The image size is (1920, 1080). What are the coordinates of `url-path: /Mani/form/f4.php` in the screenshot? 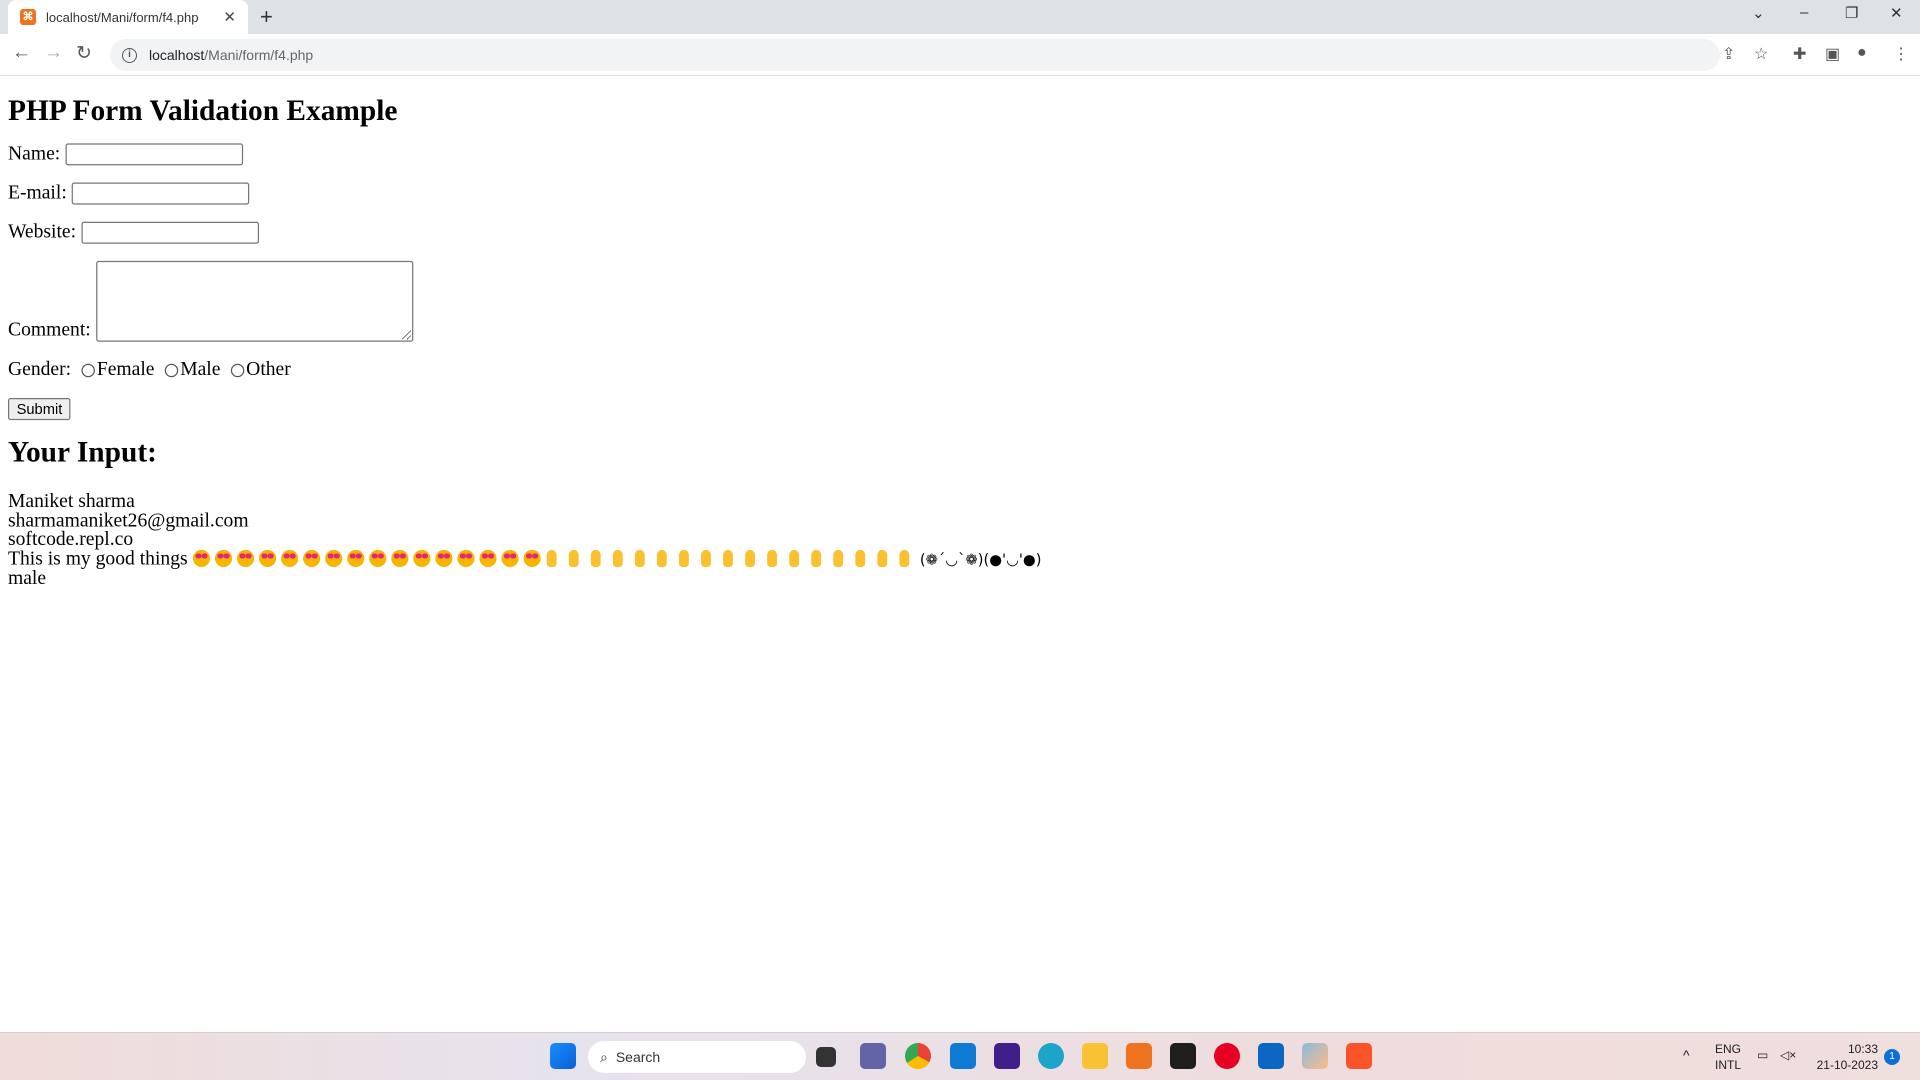 It's located at (259, 55).